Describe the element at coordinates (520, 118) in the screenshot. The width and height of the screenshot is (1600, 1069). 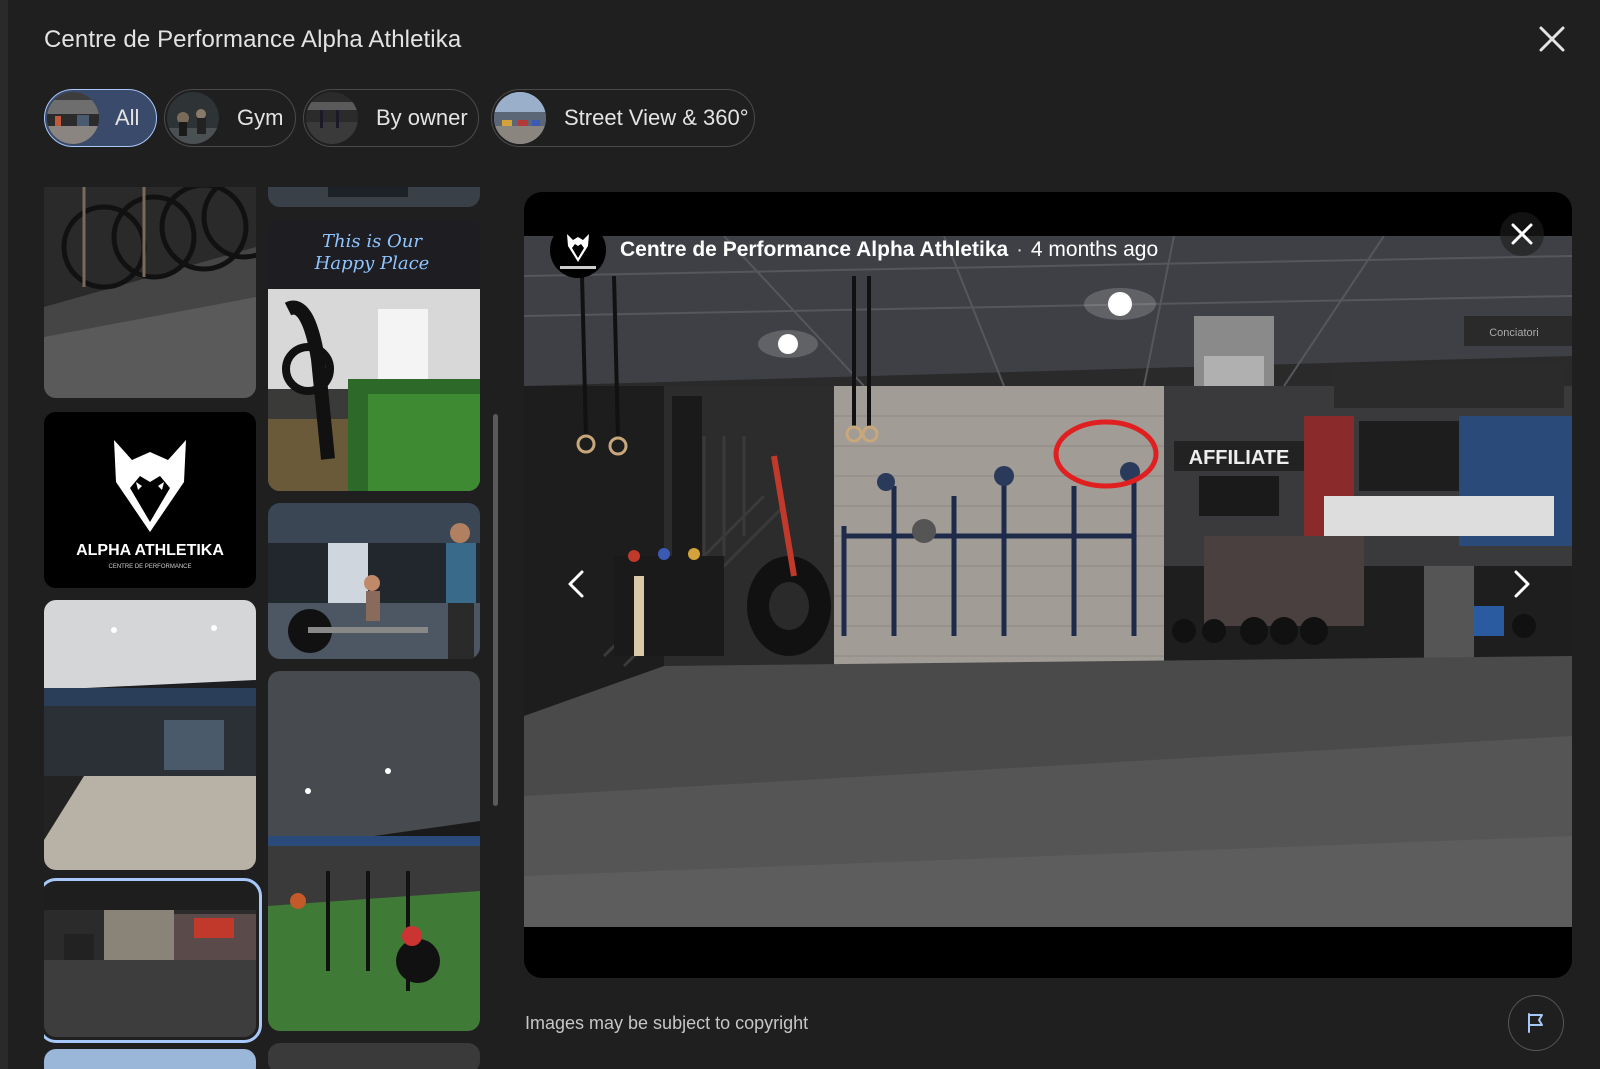
I see `chip-street-view-thumbnail` at that location.